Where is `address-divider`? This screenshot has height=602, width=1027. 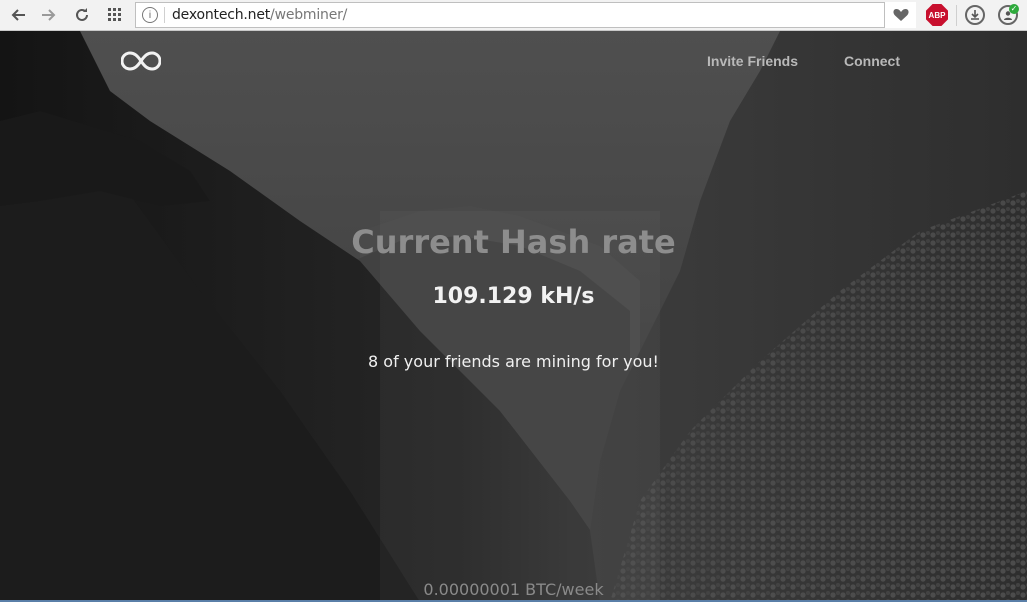 address-divider is located at coordinates (164, 15).